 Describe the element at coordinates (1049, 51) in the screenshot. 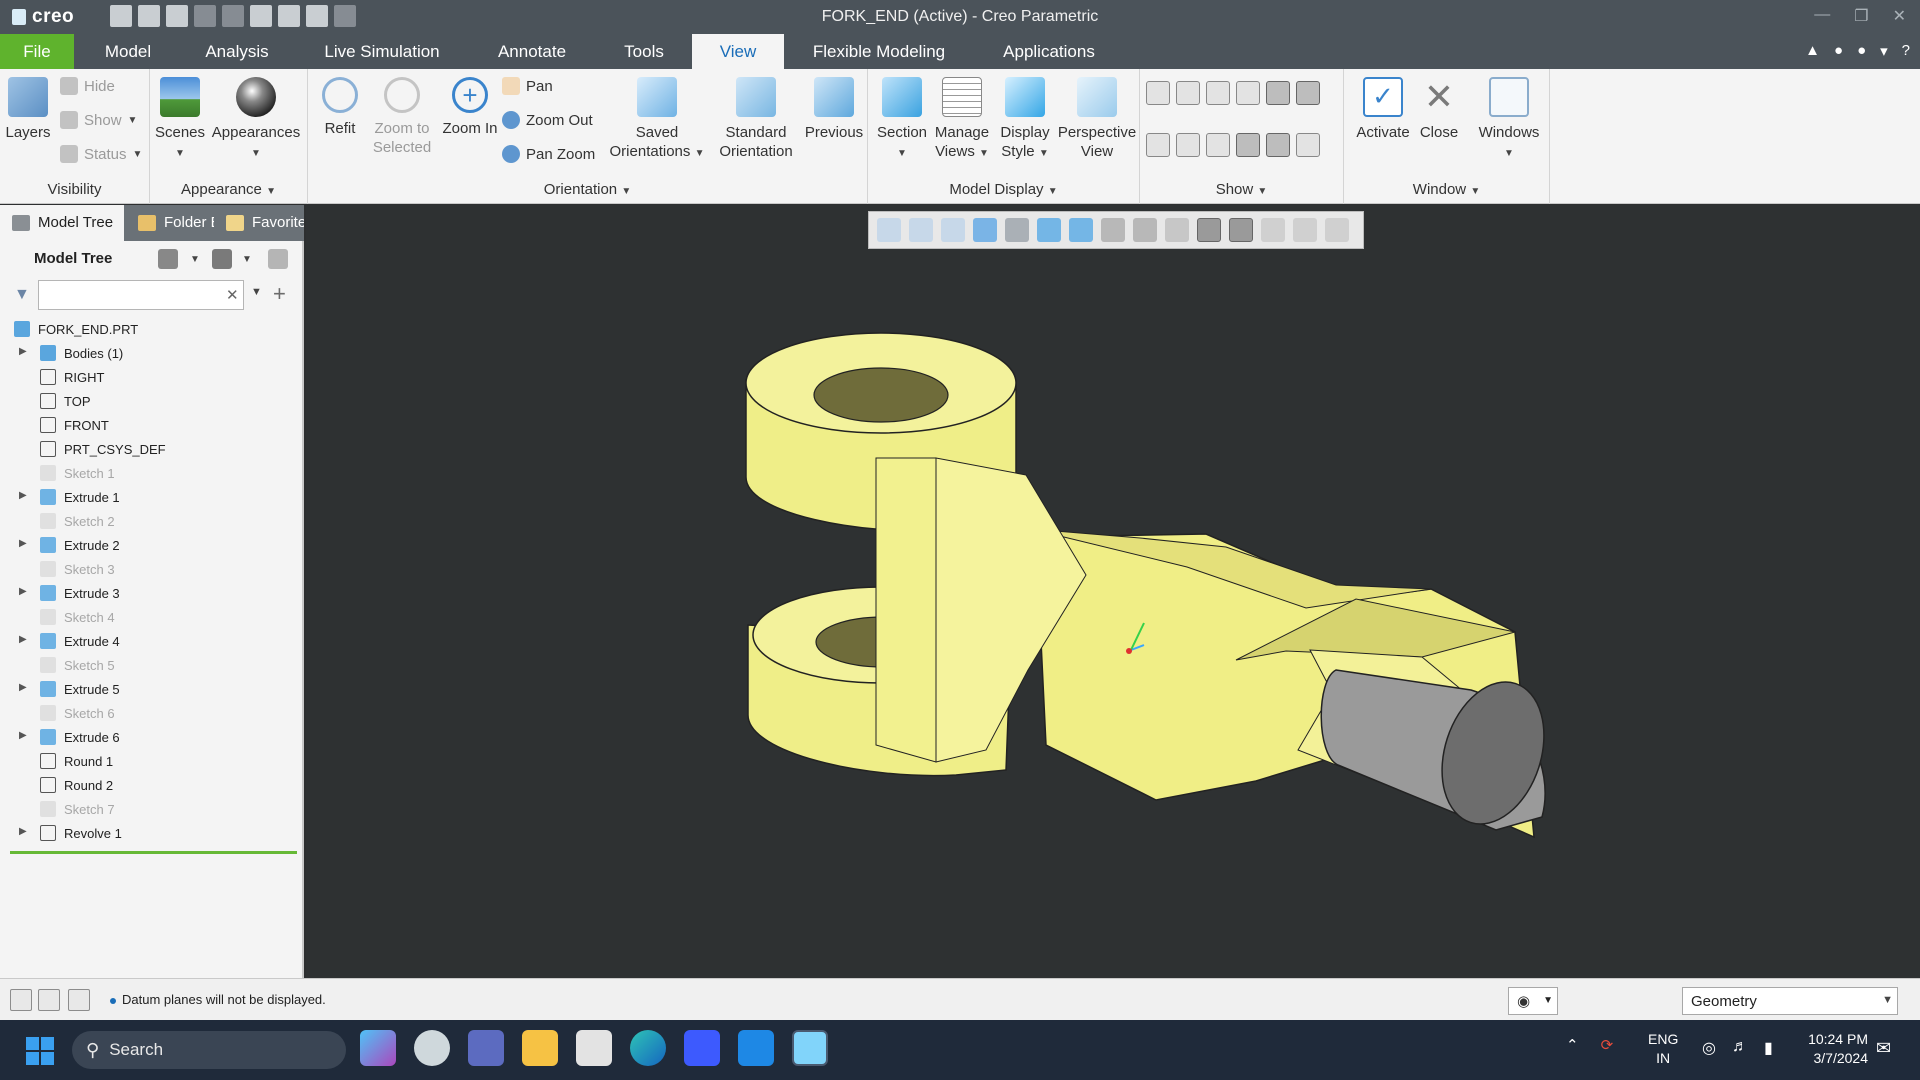

I see `tab-applications: Applications` at that location.